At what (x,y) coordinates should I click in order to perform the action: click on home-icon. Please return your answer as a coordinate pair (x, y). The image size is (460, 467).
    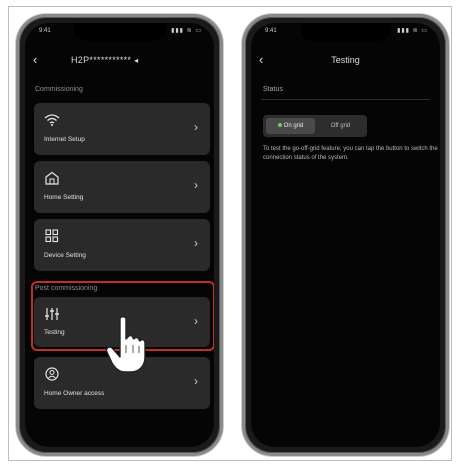
    Looking at the image, I should click on (52, 178).